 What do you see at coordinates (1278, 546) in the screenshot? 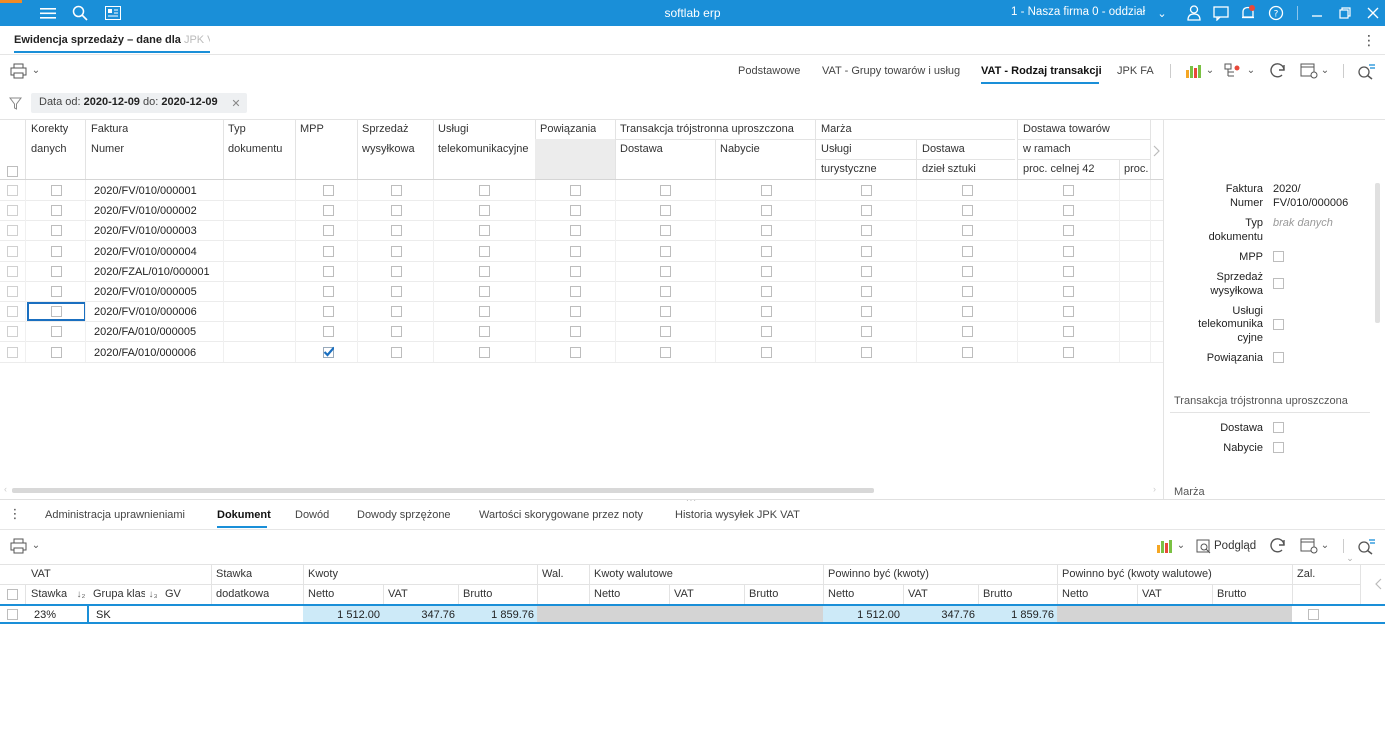
I see `refresh-icon` at bounding box center [1278, 546].